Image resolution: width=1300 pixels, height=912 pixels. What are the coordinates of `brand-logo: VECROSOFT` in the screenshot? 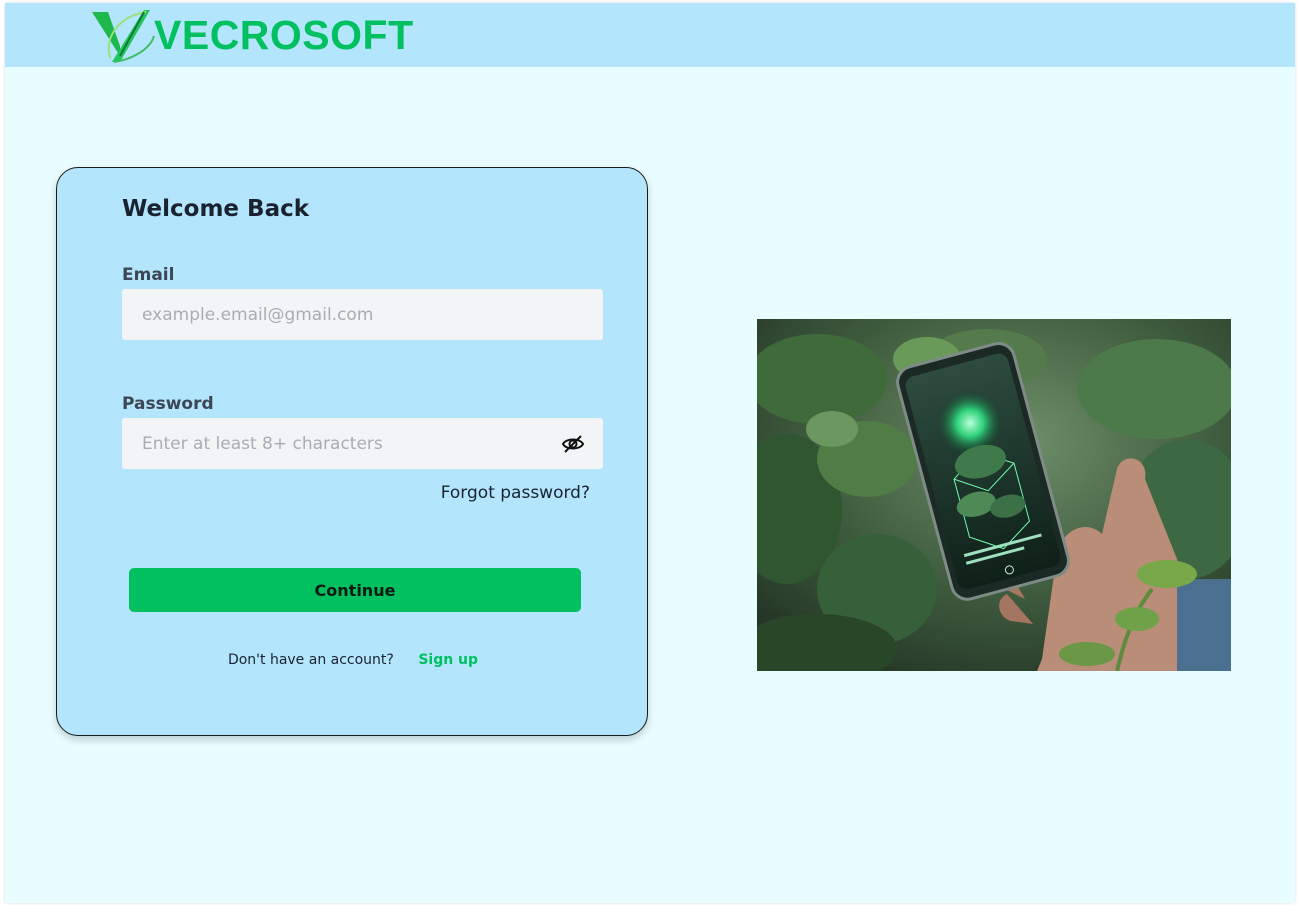 It's located at (252, 35).